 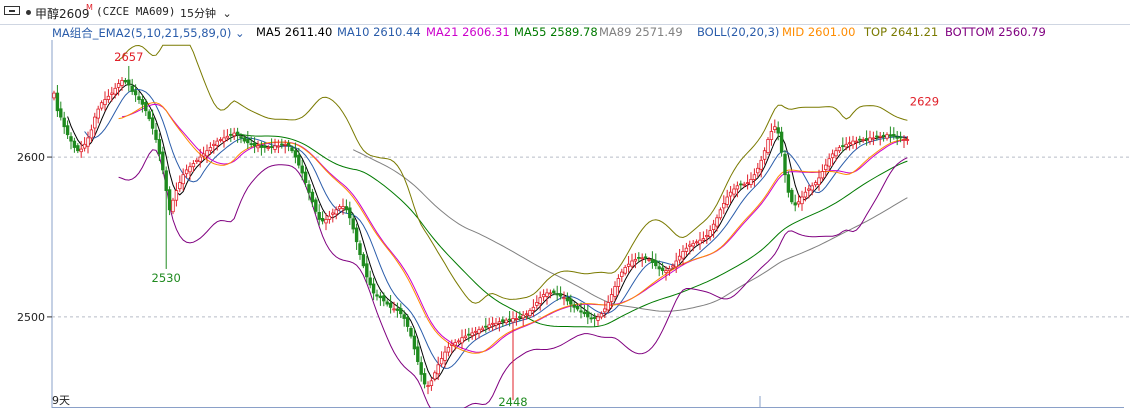 What do you see at coordinates (227, 13) in the screenshot?
I see `chevron-down-icon: ⌄` at bounding box center [227, 13].